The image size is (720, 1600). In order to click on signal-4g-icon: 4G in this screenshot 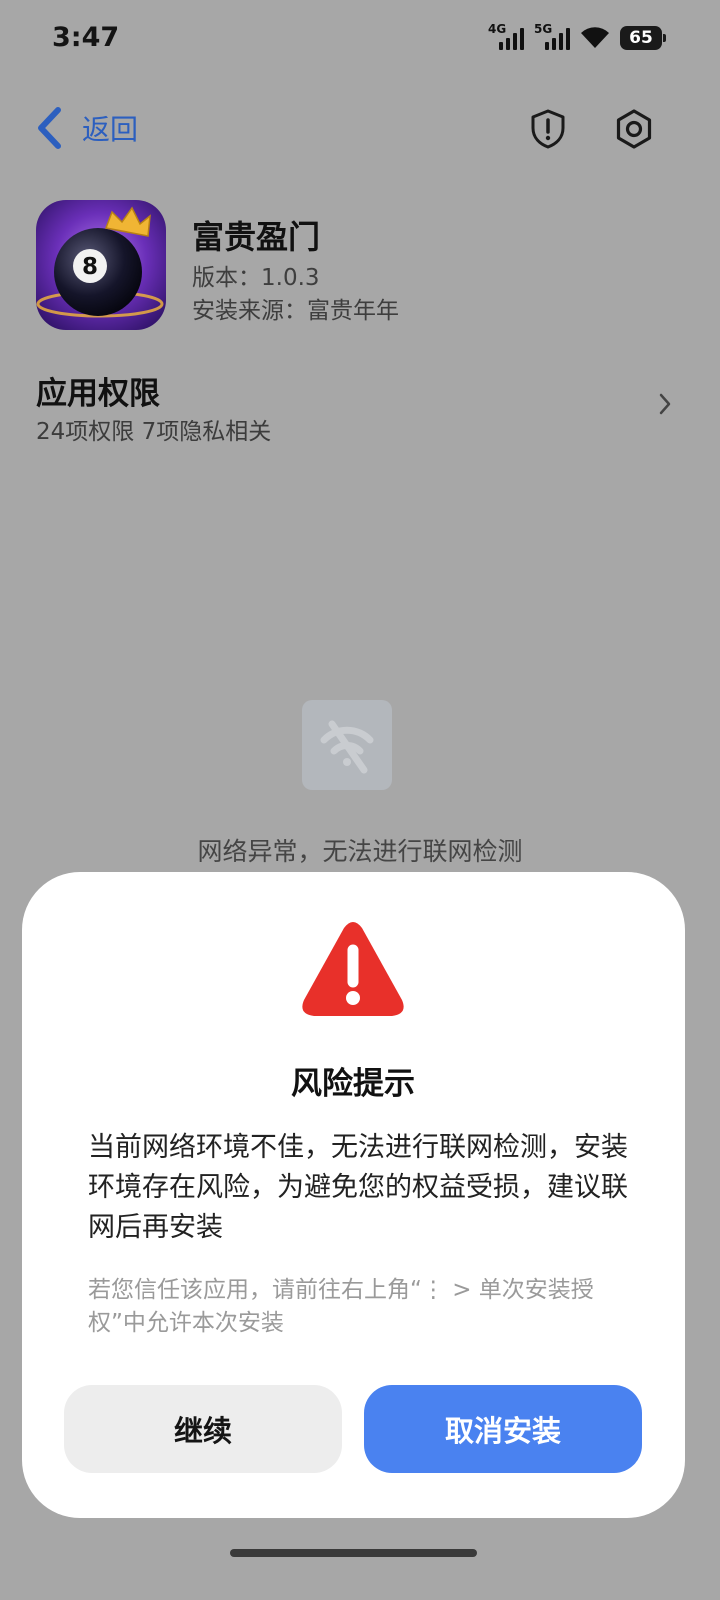, I will do `click(506, 37)`.